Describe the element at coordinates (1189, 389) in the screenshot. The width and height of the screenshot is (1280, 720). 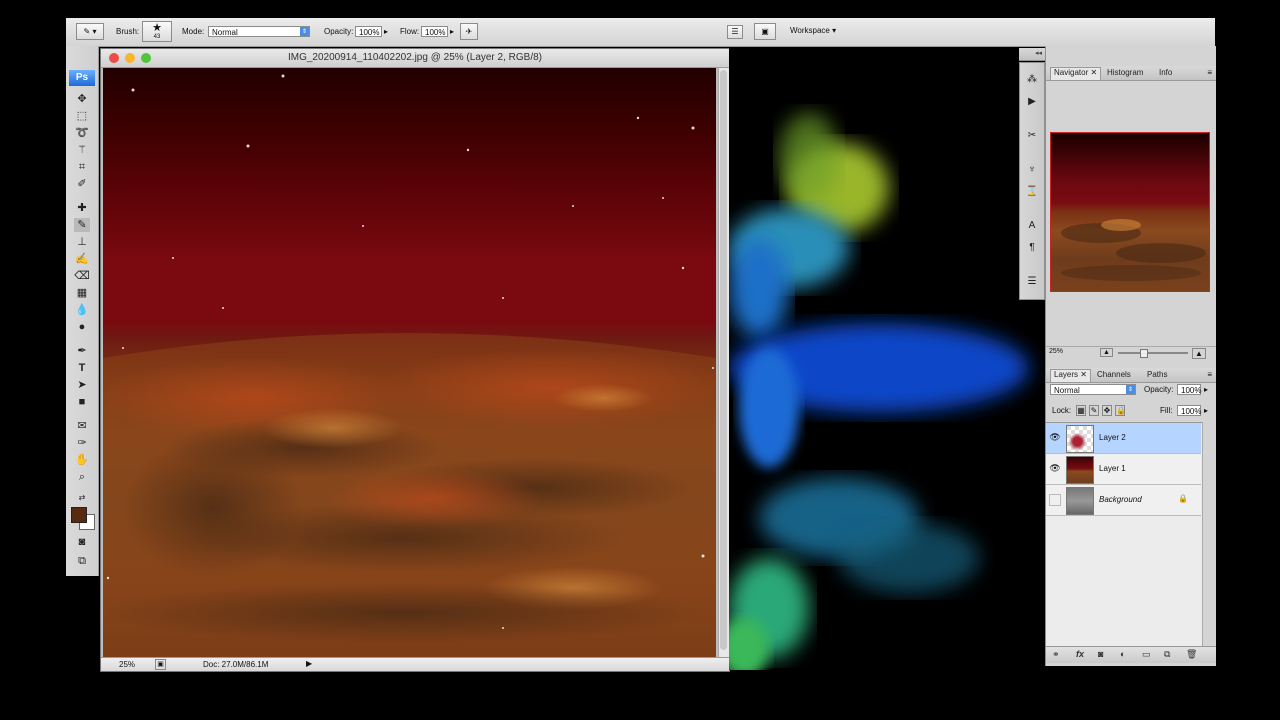
I see `layer-opacity-field: 100%` at that location.